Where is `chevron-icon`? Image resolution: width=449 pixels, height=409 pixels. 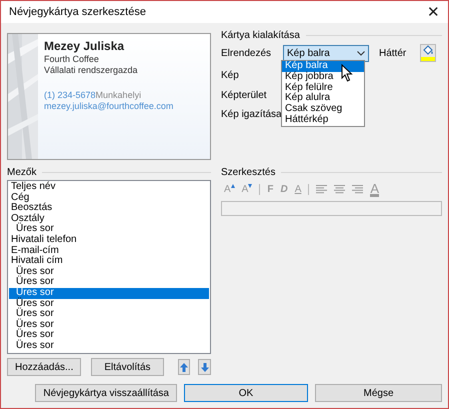 chevron-icon is located at coordinates (361, 53).